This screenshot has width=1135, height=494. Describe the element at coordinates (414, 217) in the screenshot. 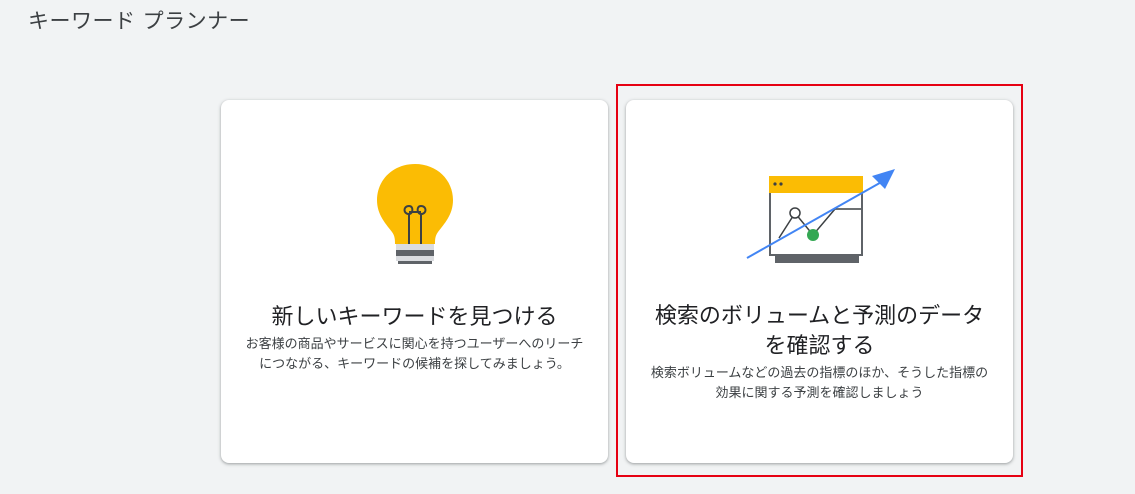

I see `lightbulb-icon` at that location.